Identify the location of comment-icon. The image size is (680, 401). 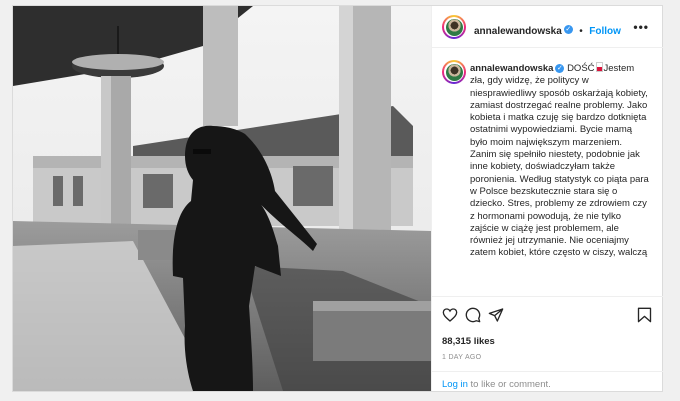
(473, 315).